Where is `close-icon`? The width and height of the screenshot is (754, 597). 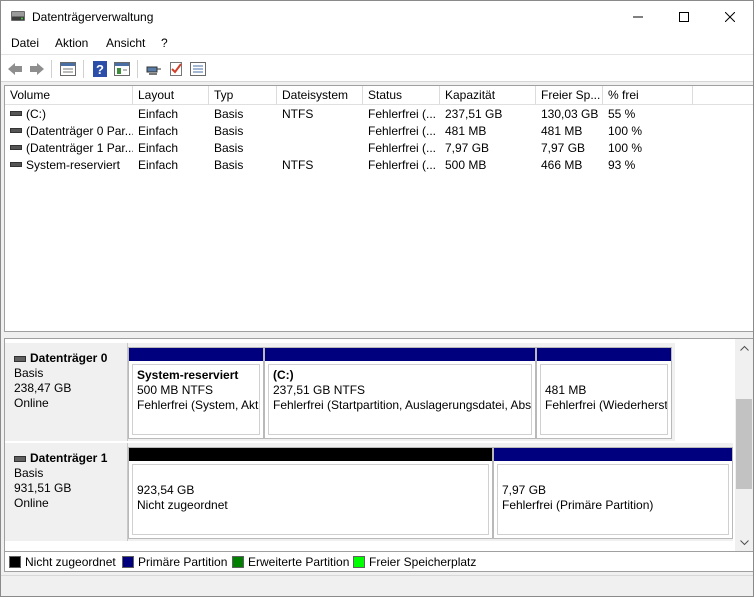
close-icon is located at coordinates (730, 16).